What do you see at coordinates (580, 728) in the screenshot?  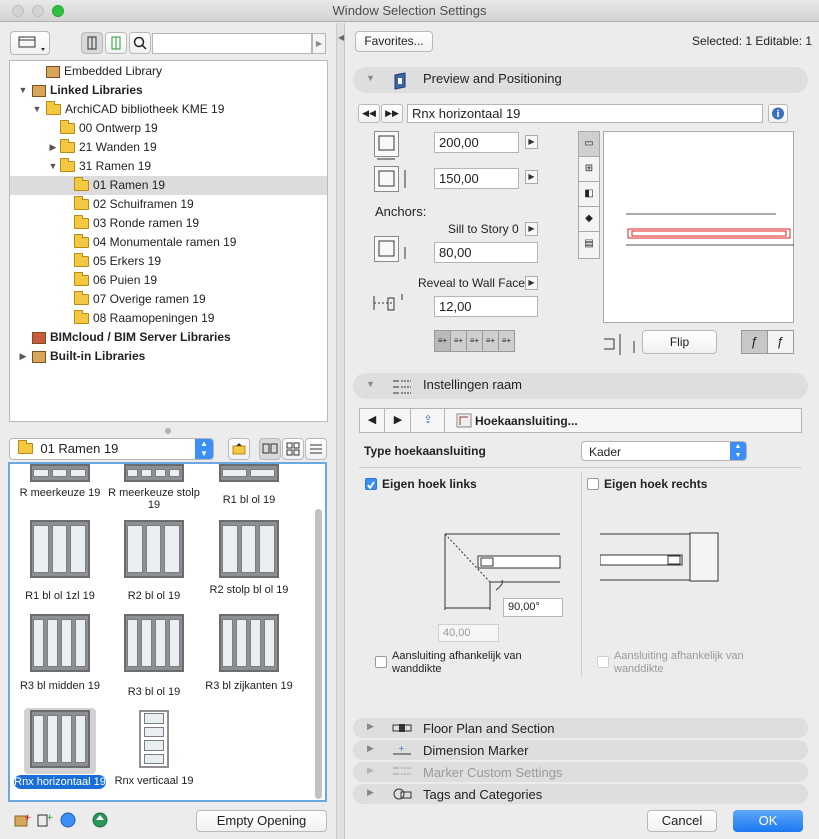 I see `floor-plan-section-header: ▶` at bounding box center [580, 728].